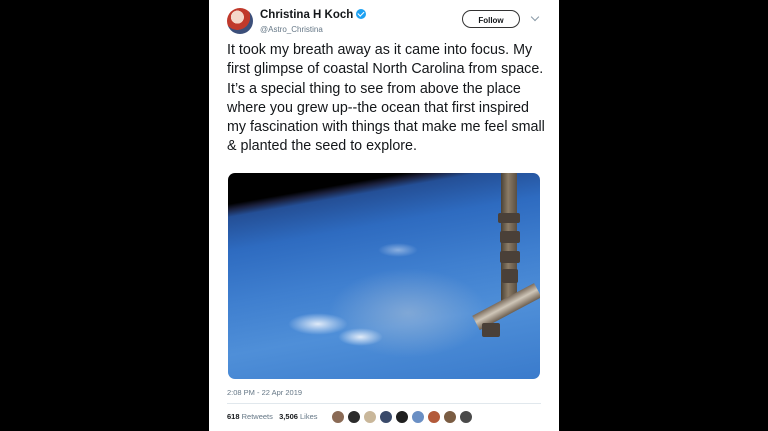  I want to click on author-avatar, so click(240, 21).